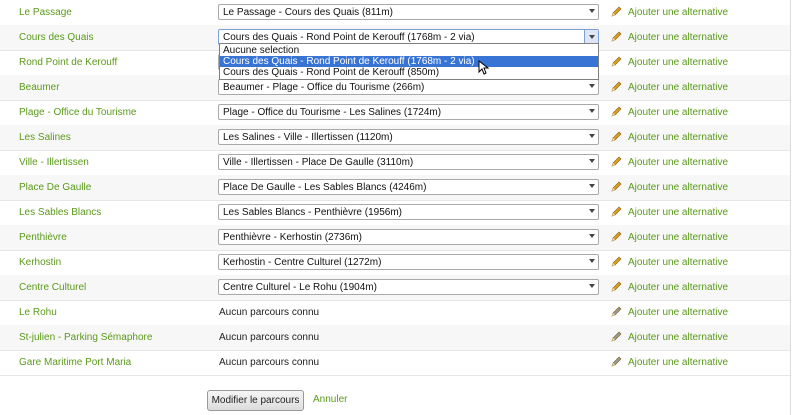 The height and width of the screenshot is (415, 800). Describe the element at coordinates (330, 399) in the screenshot. I see `cancel-link: Annuler` at that location.